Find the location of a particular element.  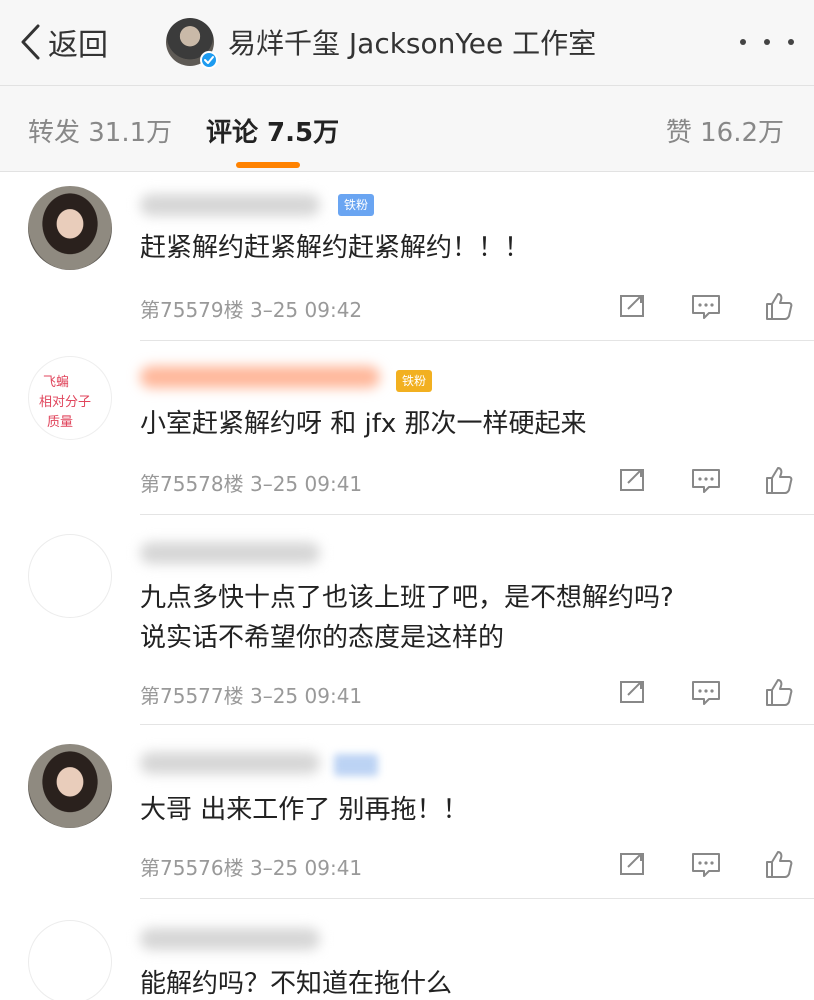

comment-meta: 第75576楼 3–25 09:41 is located at coordinates (251, 868).